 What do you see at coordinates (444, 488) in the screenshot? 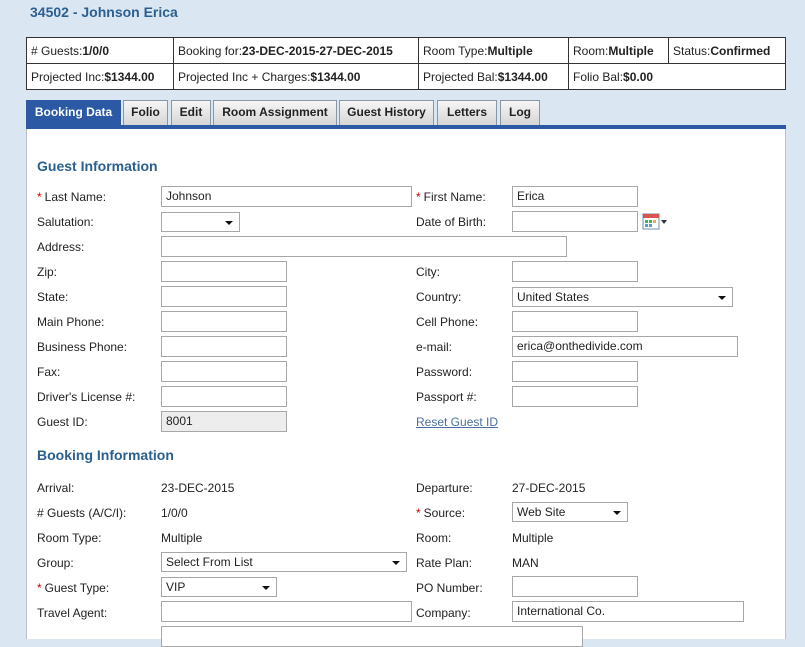
I see `departure-label: Departure:` at bounding box center [444, 488].